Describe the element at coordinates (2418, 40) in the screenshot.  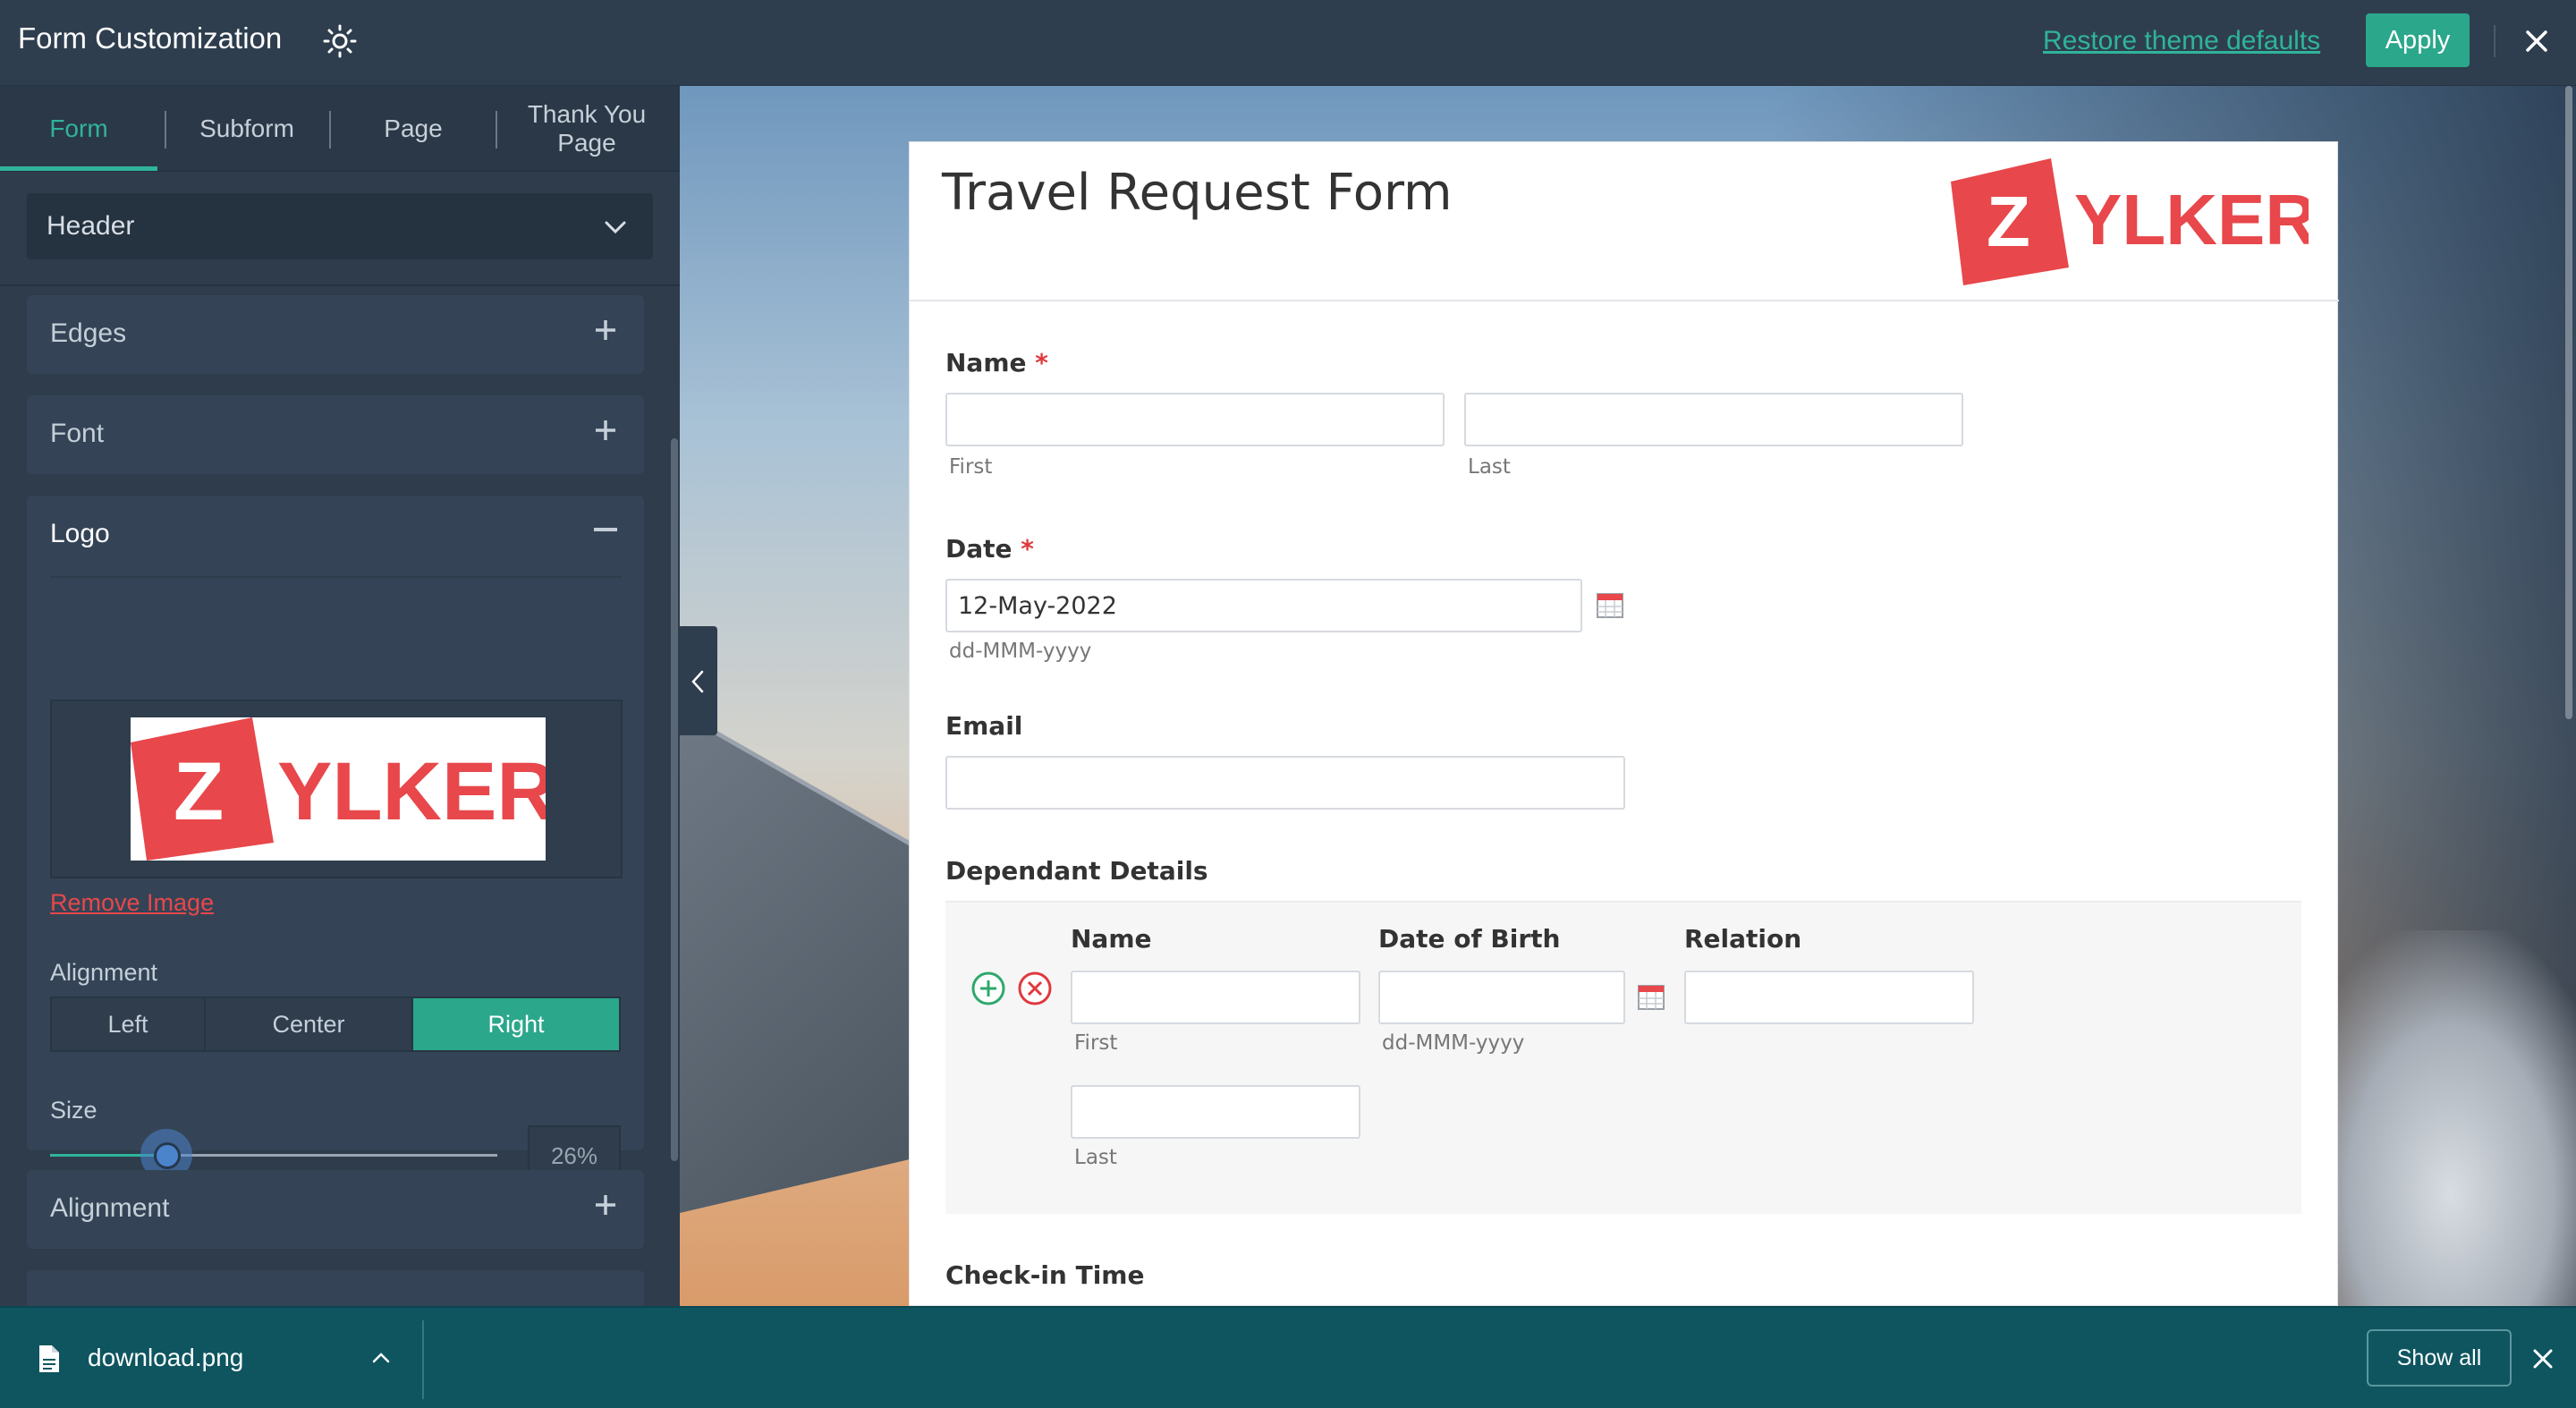
I see `apply-button: Apply` at that location.